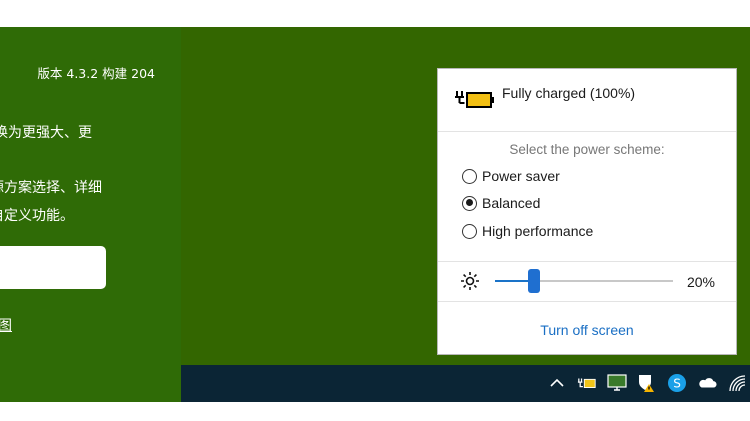  What do you see at coordinates (469, 203) in the screenshot?
I see `radio-button-selected` at bounding box center [469, 203].